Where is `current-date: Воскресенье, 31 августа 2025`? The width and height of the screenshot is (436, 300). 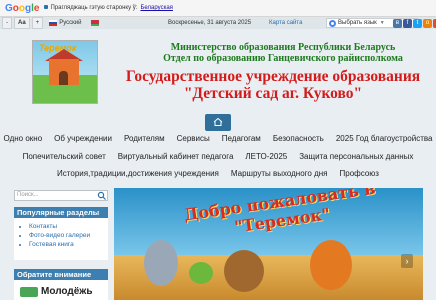
current-date: Воскресенье, 31 августа 2025 is located at coordinates (210, 23).